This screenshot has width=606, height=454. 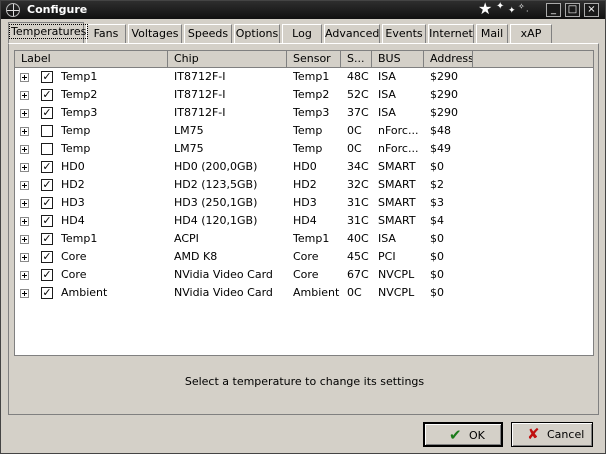 What do you see at coordinates (79, 94) in the screenshot?
I see `row-label: Temp2` at bounding box center [79, 94].